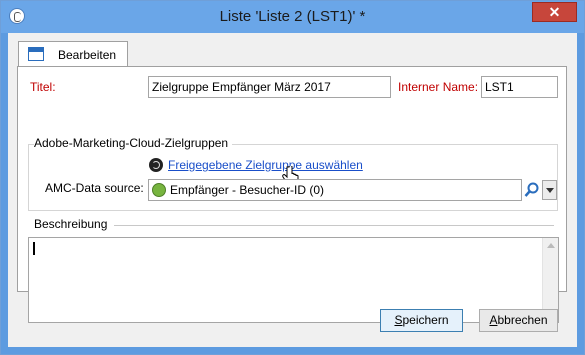  I want to click on interner-name-label: Interner Name:, so click(438, 87).